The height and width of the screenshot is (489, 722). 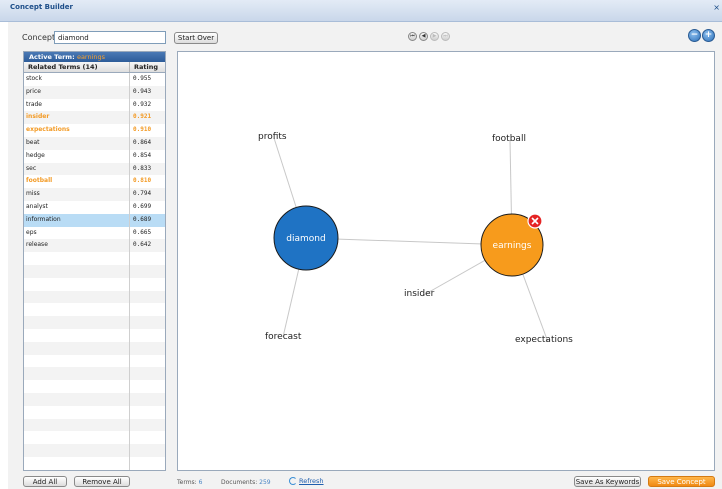 What do you see at coordinates (77, 233) in the screenshot?
I see `term-cell: eps` at bounding box center [77, 233].